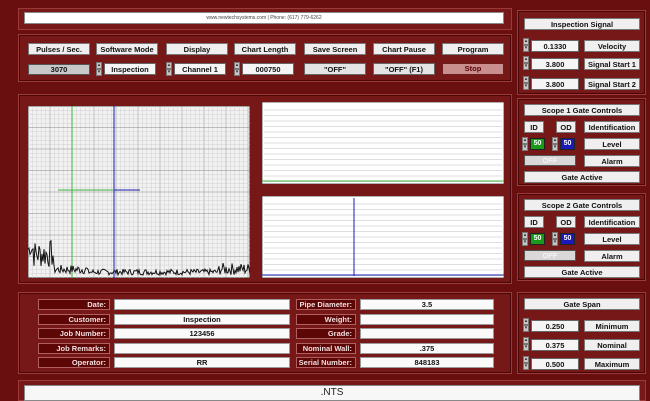 The height and width of the screenshot is (401, 650). I want to click on gate-span-min-value: 0.250, so click(555, 326).